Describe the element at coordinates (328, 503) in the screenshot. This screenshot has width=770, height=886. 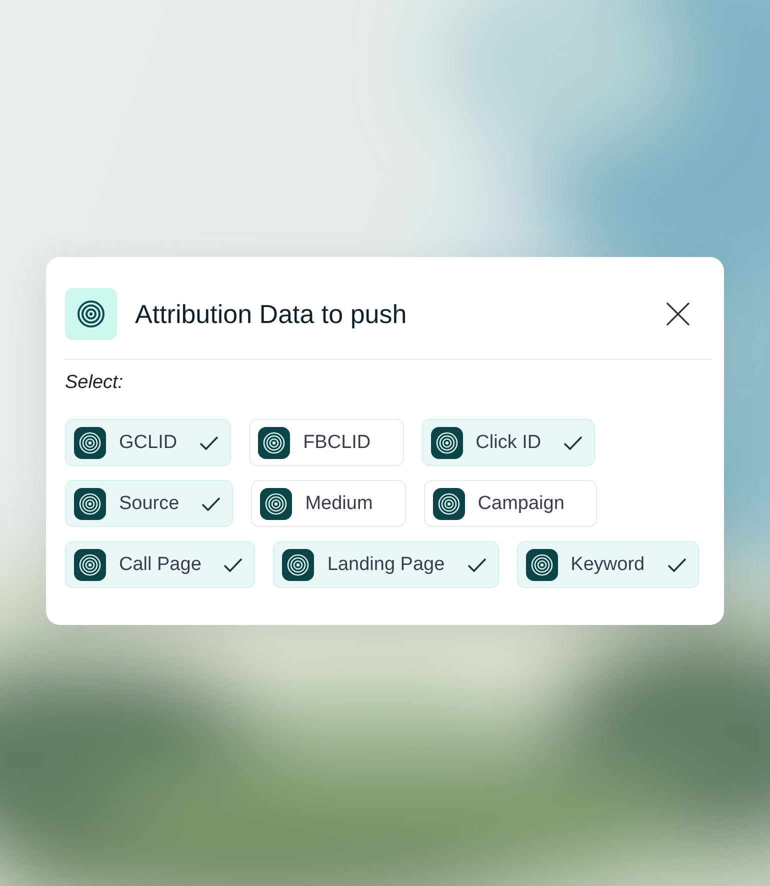
I see `option-chip: Medium` at that location.